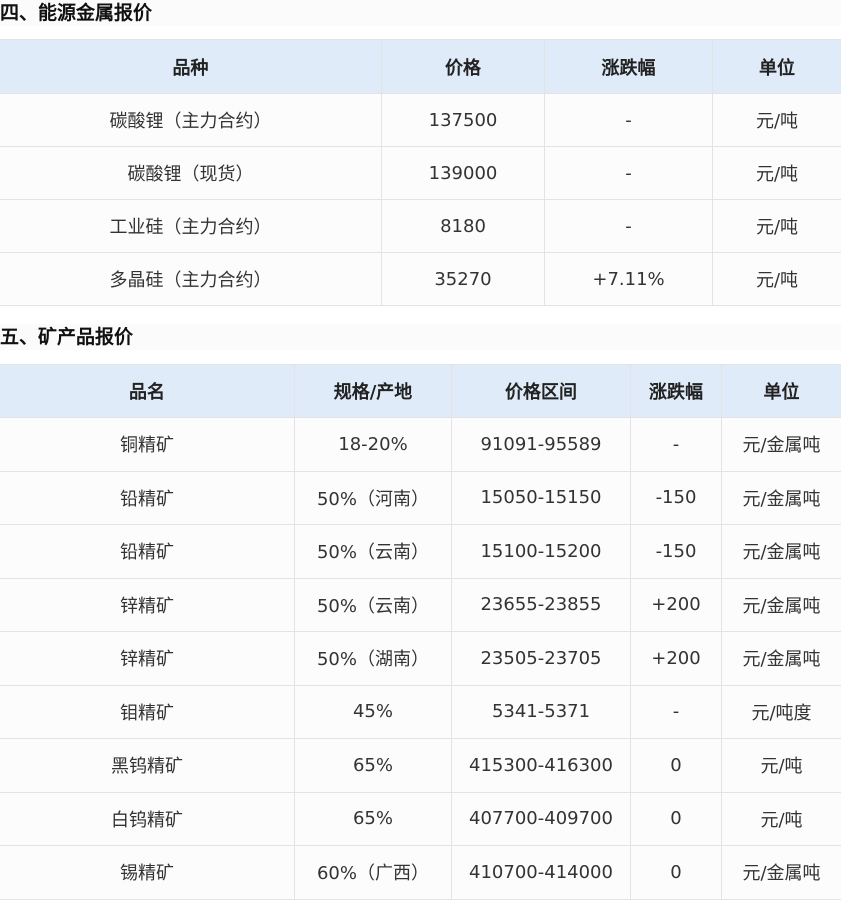 The height and width of the screenshot is (904, 841). I want to click on table-cell: 碳酸锂（现货）, so click(191, 173).